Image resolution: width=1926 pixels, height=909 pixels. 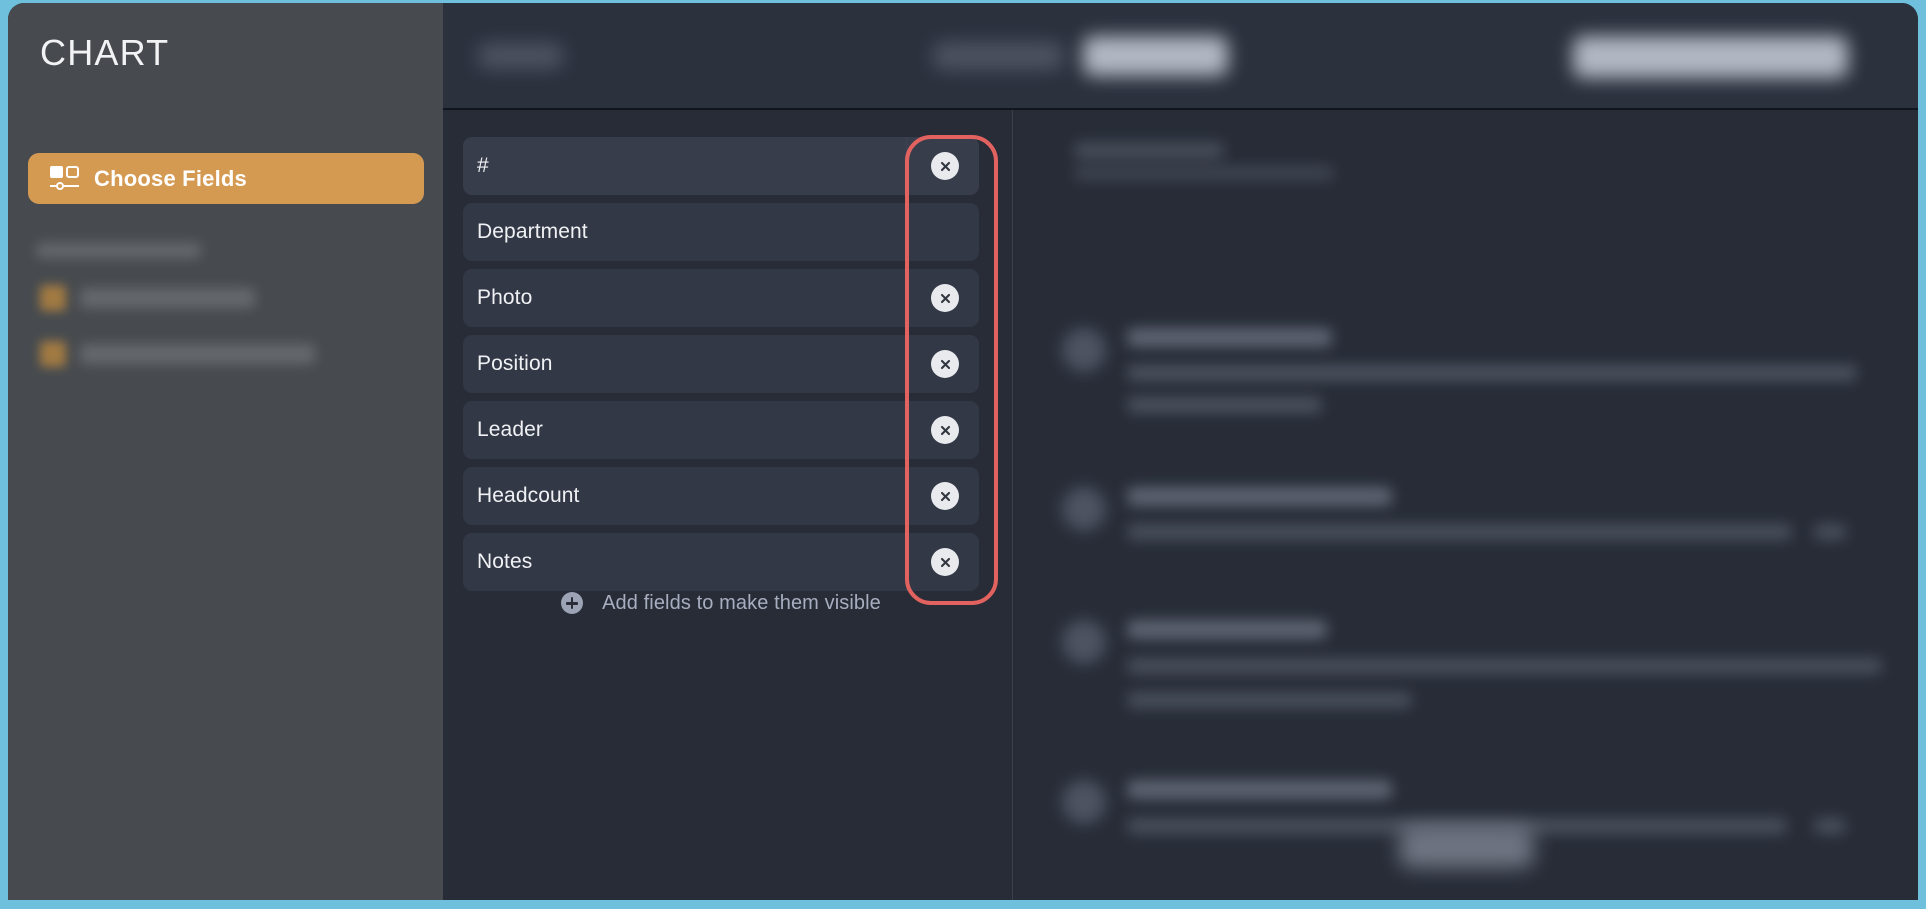 What do you see at coordinates (721, 430) in the screenshot?
I see `field-row: Leader` at bounding box center [721, 430].